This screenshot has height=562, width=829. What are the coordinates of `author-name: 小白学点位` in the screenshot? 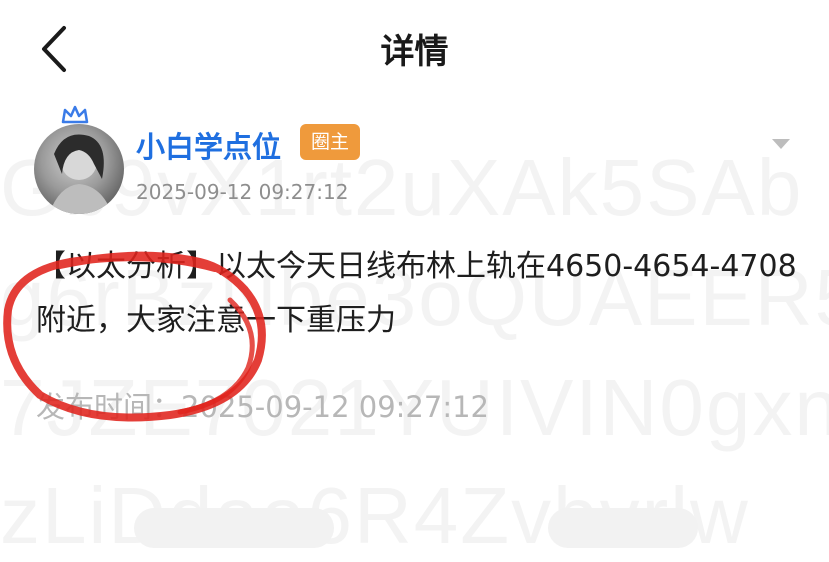 It's located at (208, 145).